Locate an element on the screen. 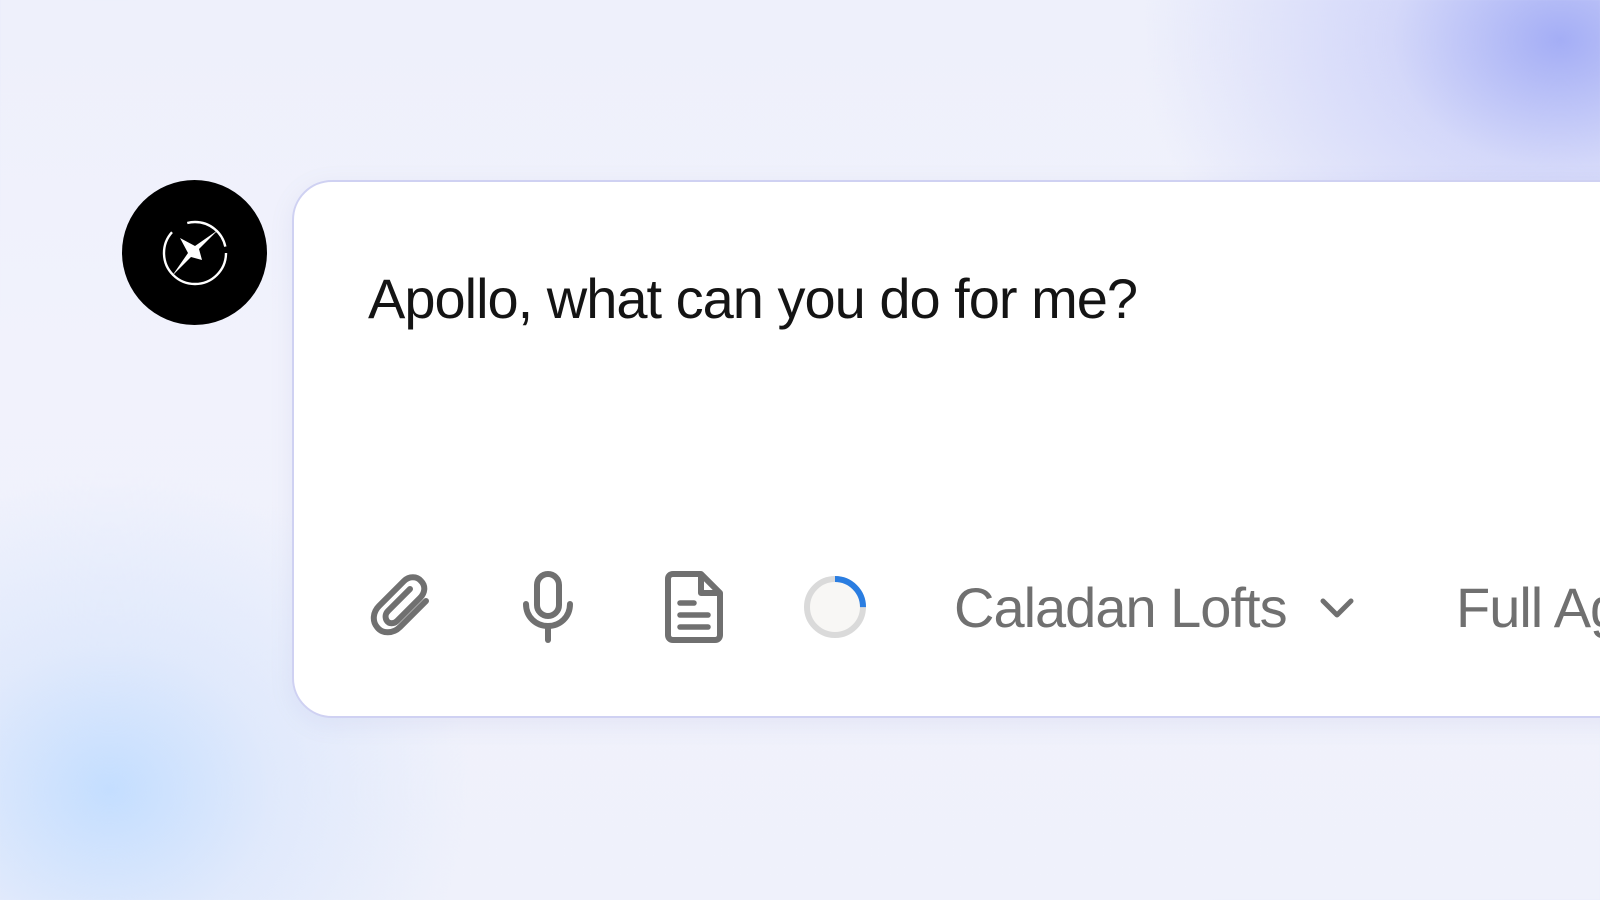  workspace-selector: Caladan Lofts is located at coordinates (1155, 607).